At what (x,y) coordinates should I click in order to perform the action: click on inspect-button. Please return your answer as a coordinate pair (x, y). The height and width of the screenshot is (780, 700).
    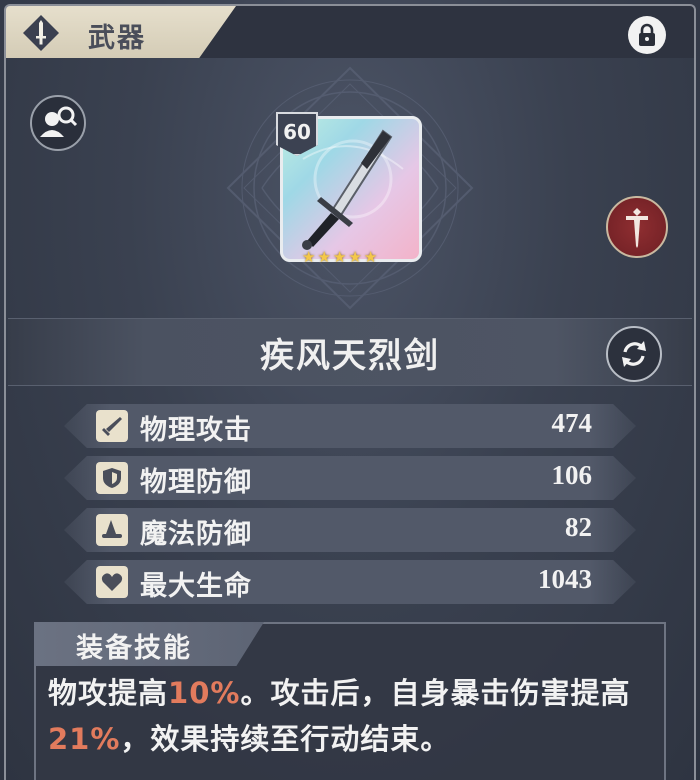
    Looking at the image, I should click on (58, 123).